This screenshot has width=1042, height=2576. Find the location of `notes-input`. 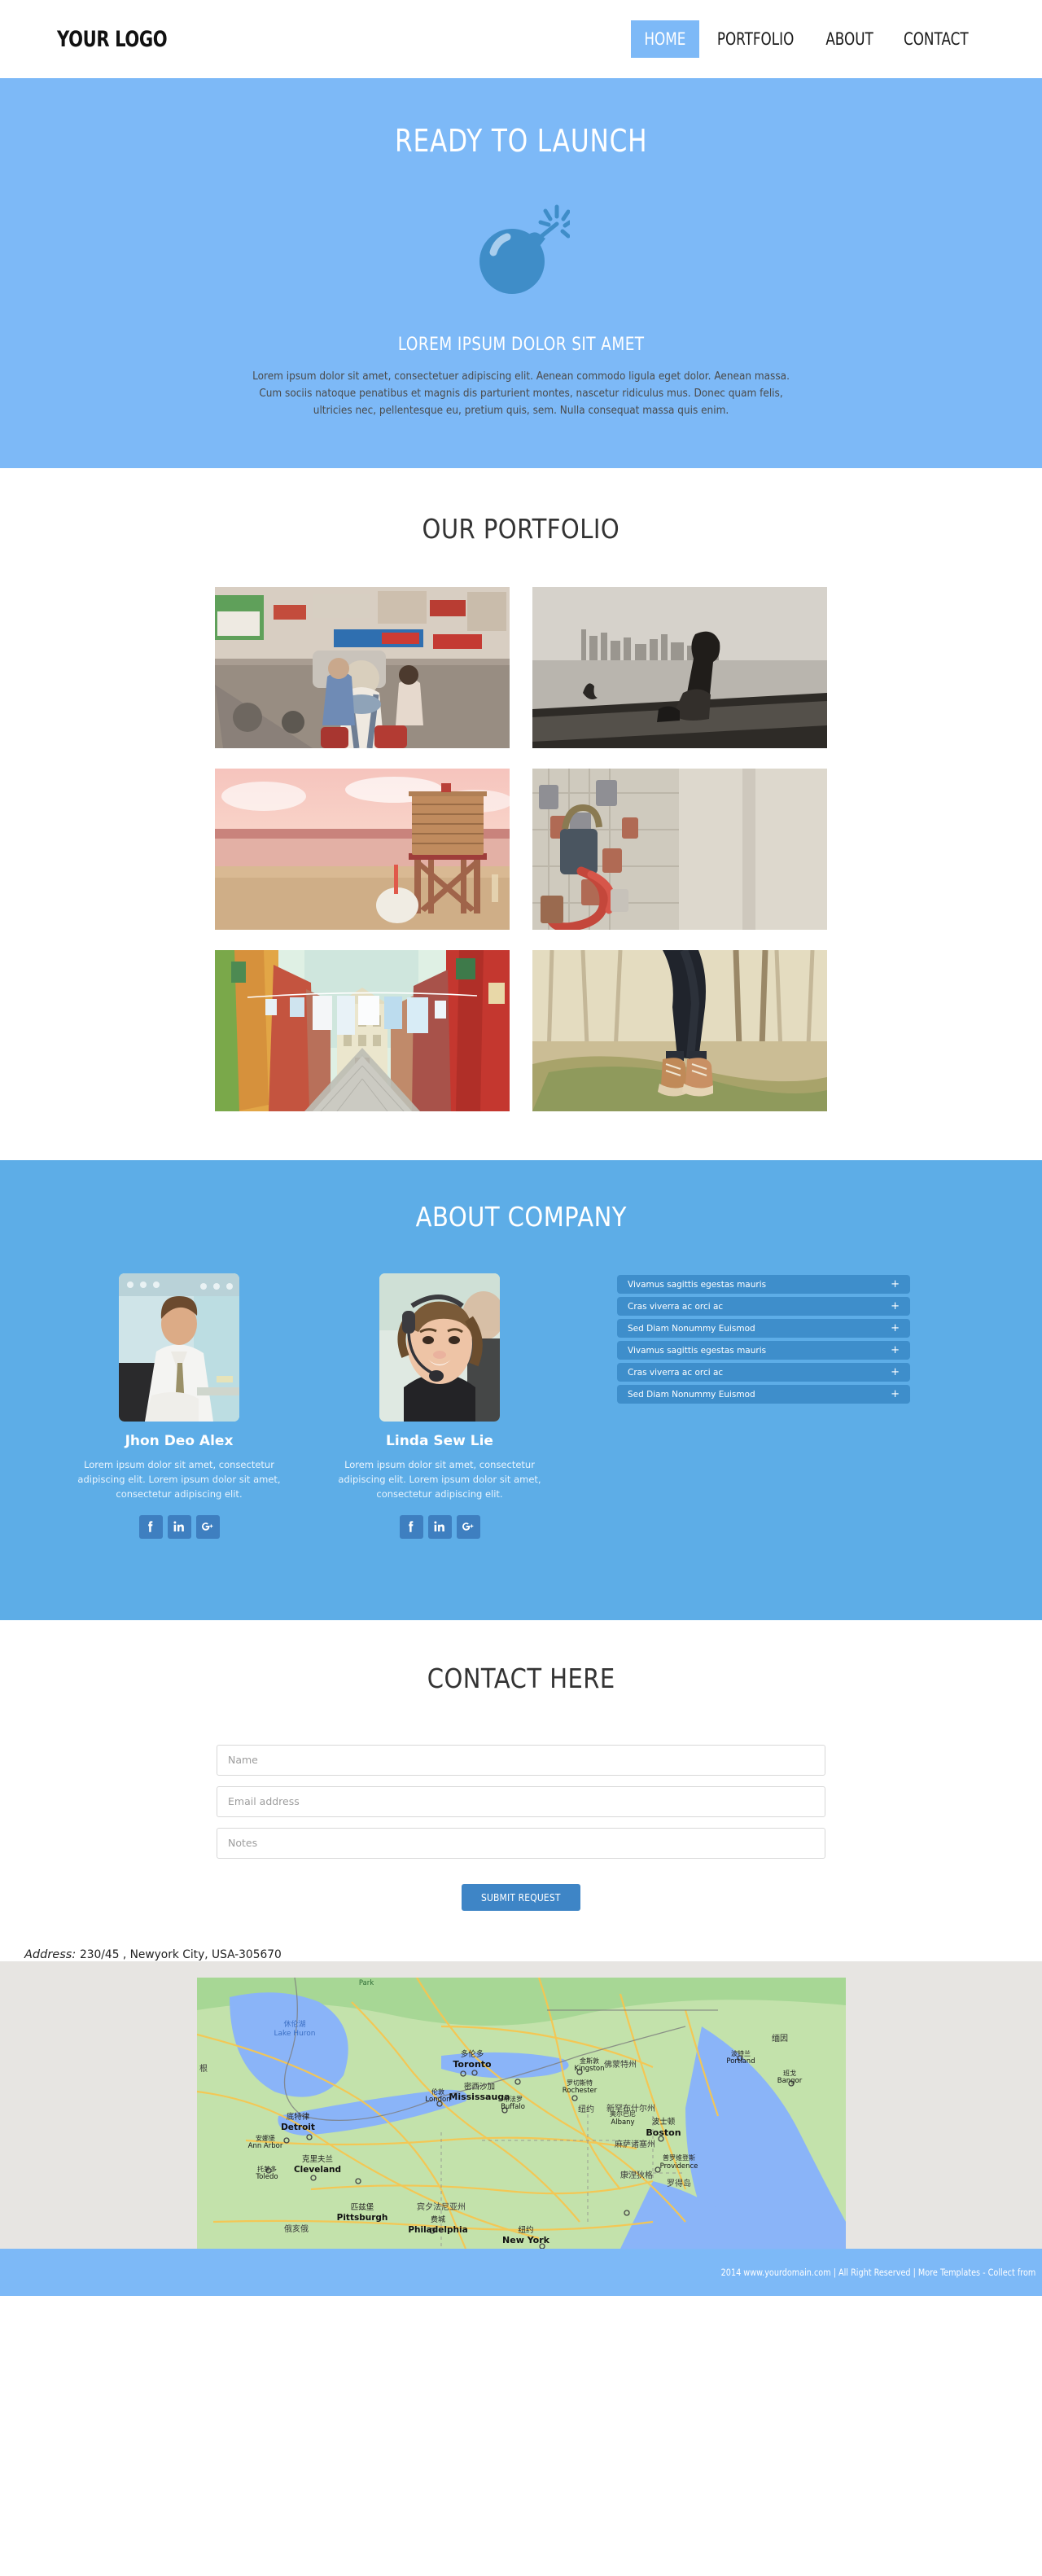

notes-input is located at coordinates (521, 1843).